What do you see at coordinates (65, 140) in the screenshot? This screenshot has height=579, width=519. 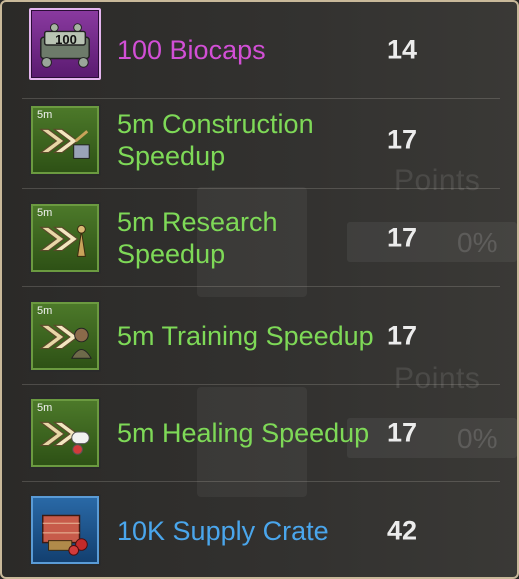 I see `construction-speedup-icon: 5m` at bounding box center [65, 140].